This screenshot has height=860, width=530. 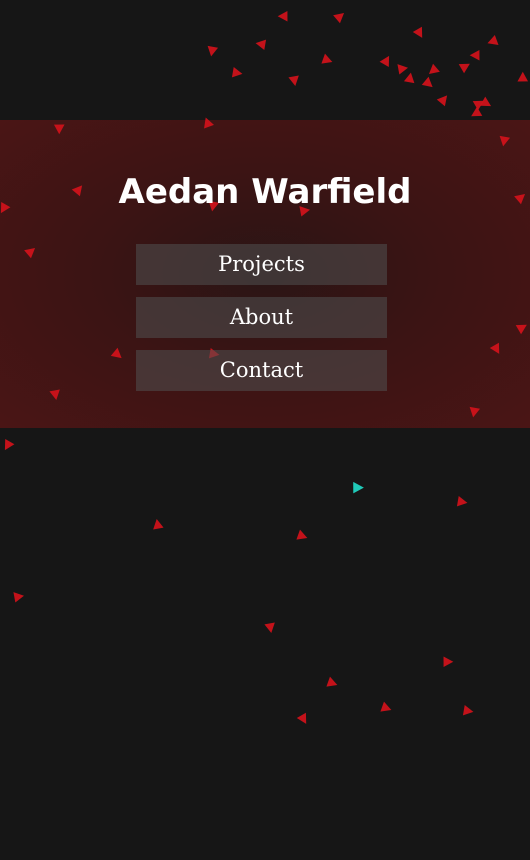 I want to click on projects-button: Projects, so click(x=261, y=264).